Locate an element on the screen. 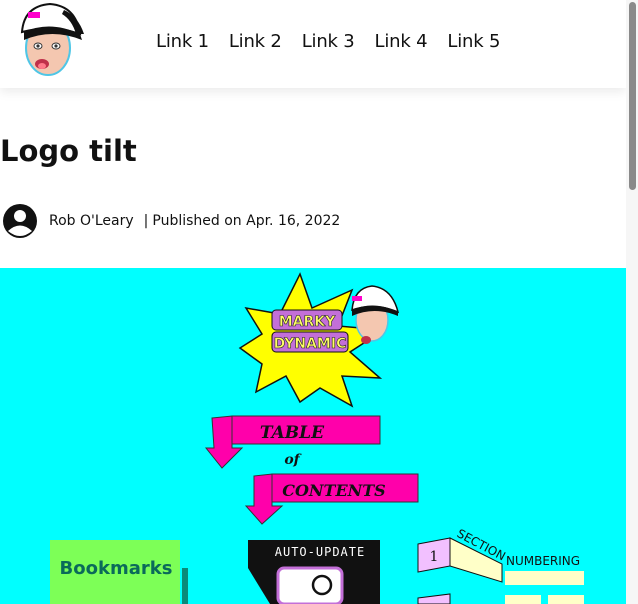 Image resolution: width=638 pixels, height=604 pixels. toc-line-2: CONTENTS is located at coordinates (333, 490).